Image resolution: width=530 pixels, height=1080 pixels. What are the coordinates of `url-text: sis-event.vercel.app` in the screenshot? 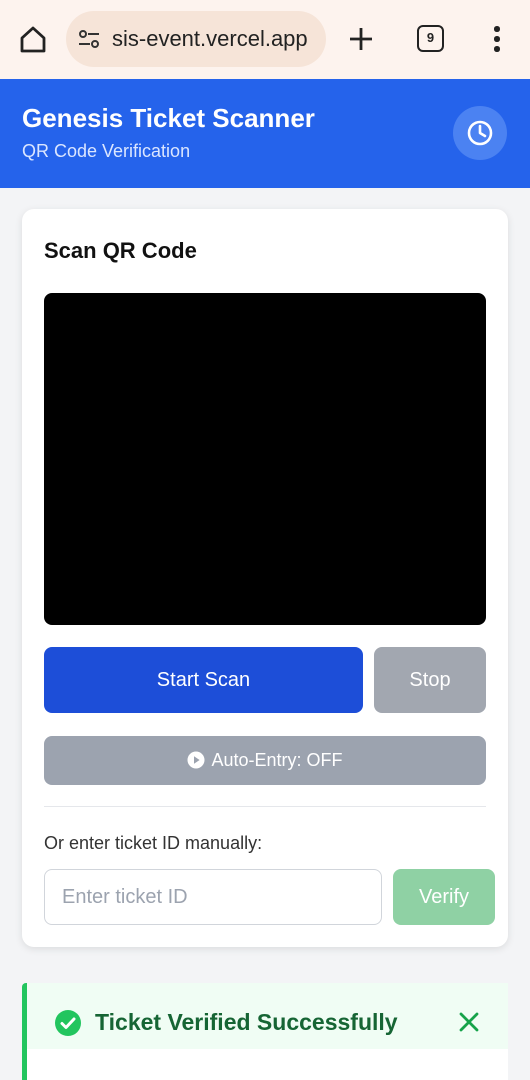 It's located at (210, 38).